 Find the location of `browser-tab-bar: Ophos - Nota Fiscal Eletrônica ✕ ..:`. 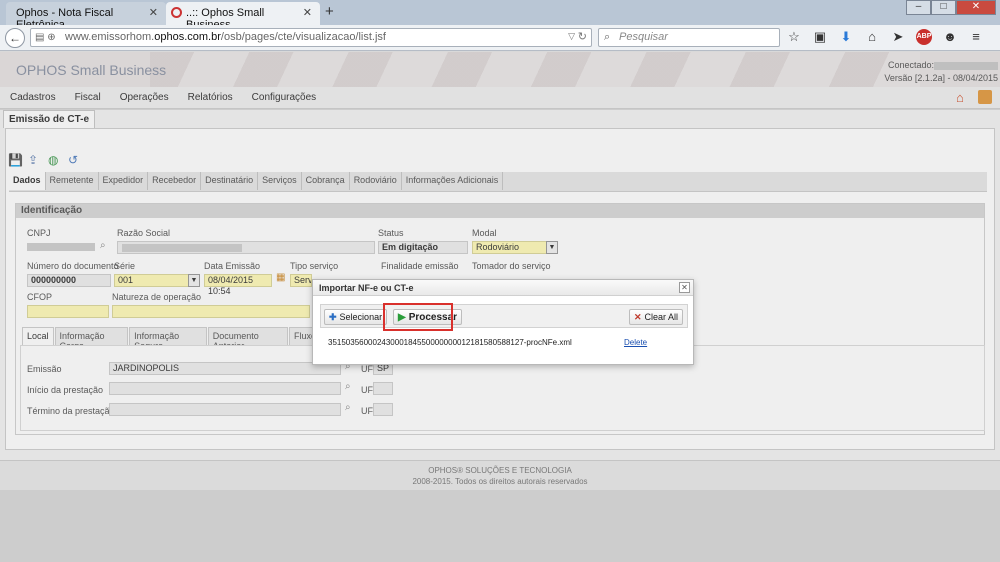

browser-tab-bar: Ophos - Nota Fiscal Eletrônica ✕ ..: is located at coordinates (500, 15).